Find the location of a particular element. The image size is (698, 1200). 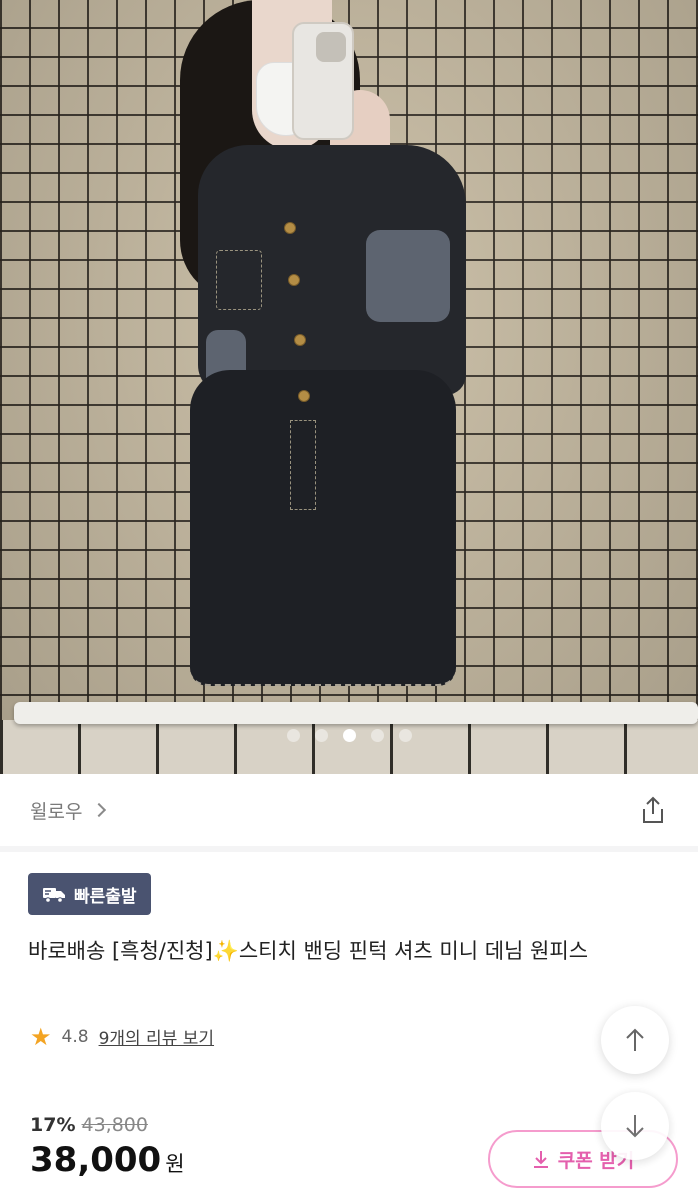

photo-dress-skirt is located at coordinates (323, 528).